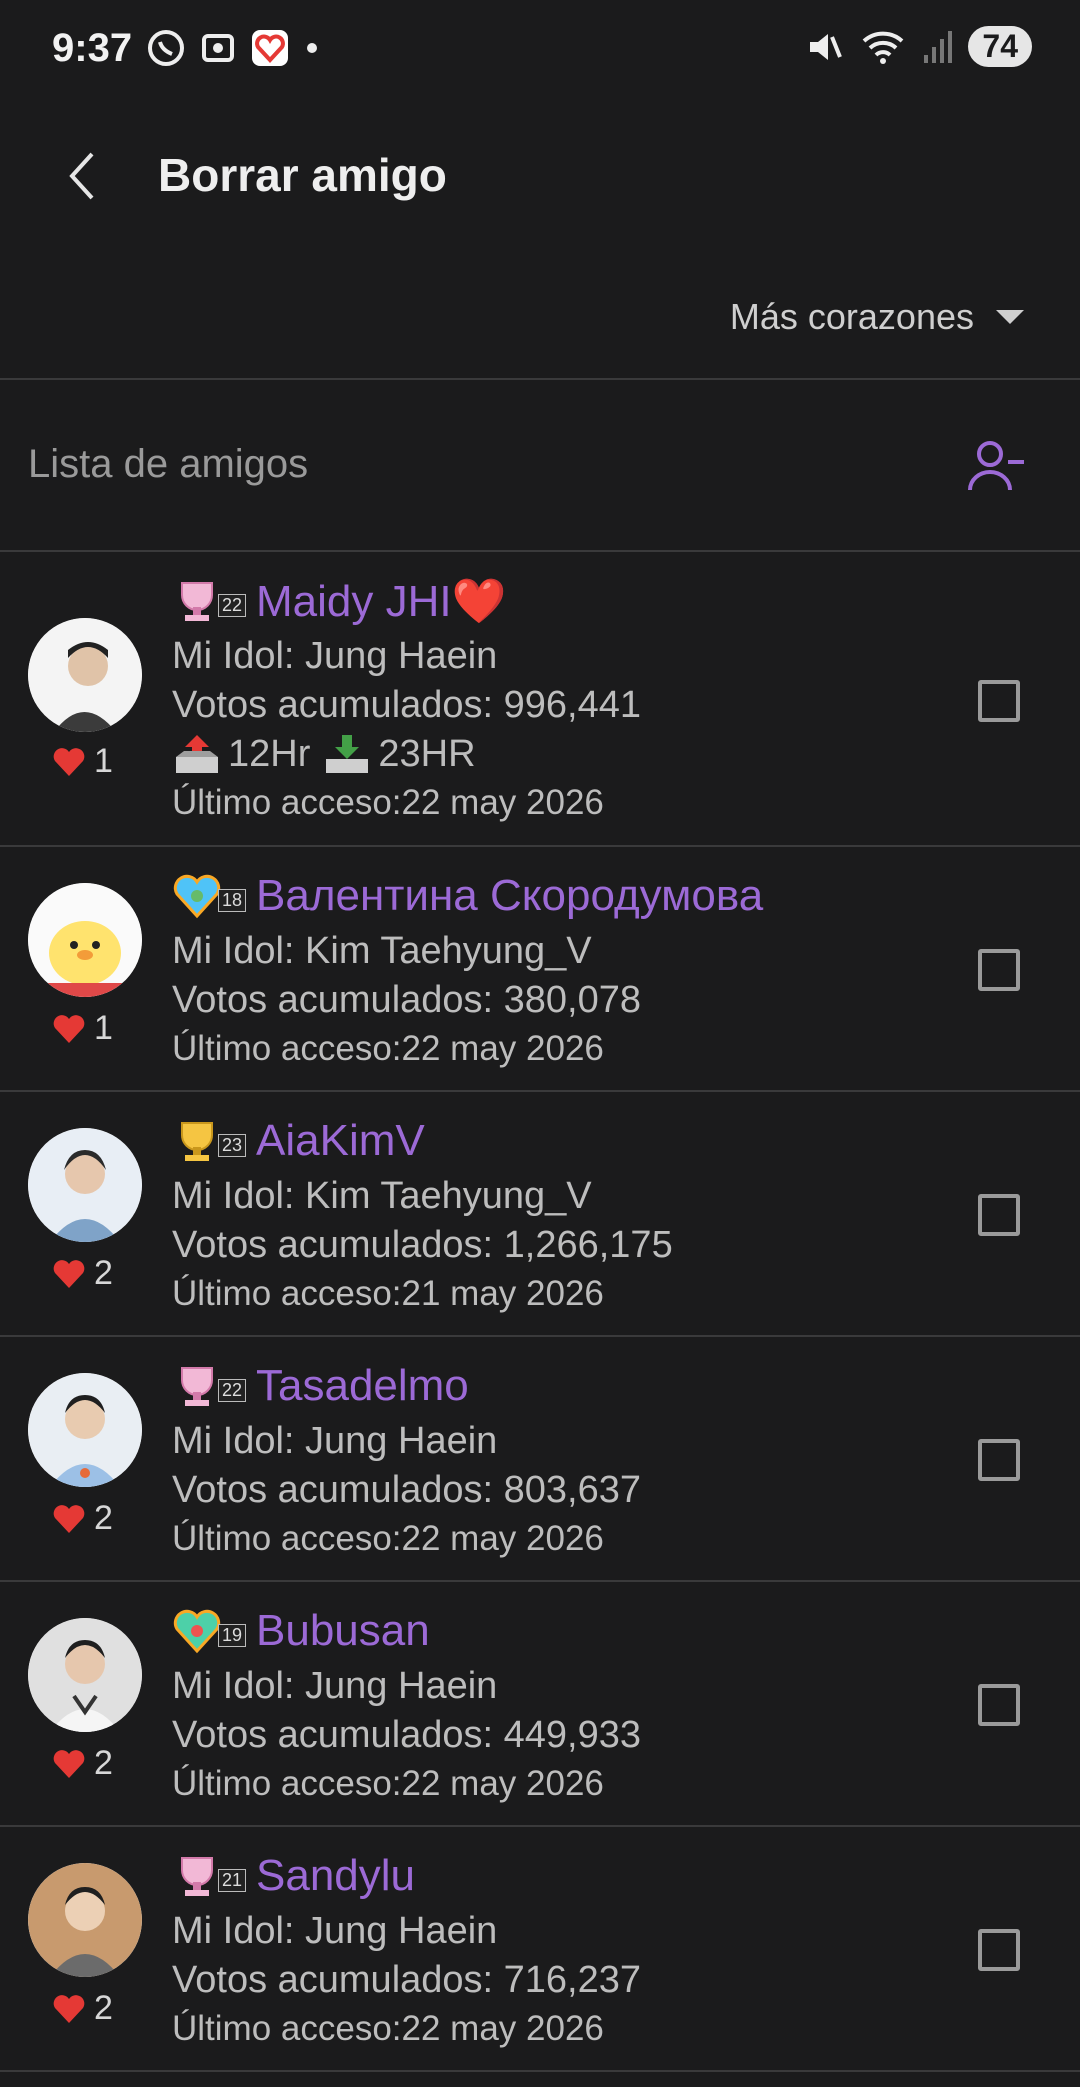 The width and height of the screenshot is (1080, 2087). I want to click on friend-name: Tasadelmo, so click(362, 1385).